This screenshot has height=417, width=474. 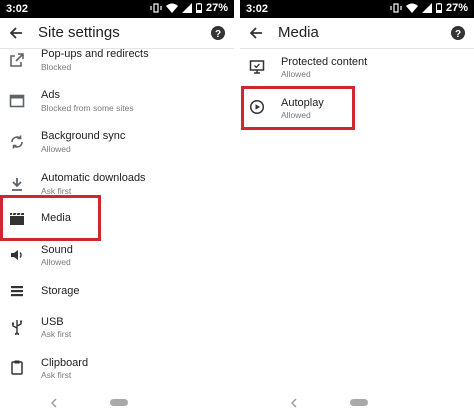 I want to click on item-title: Automatic downloads, so click(x=93, y=178).